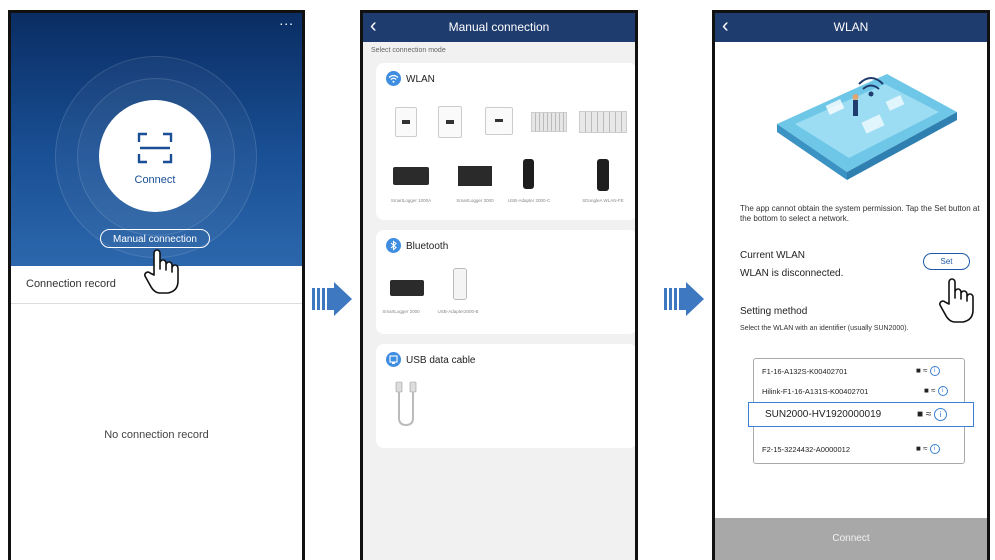 This screenshot has height=560, width=995. What do you see at coordinates (71, 284) in the screenshot?
I see `connection-record-label: Connection record` at bounding box center [71, 284].